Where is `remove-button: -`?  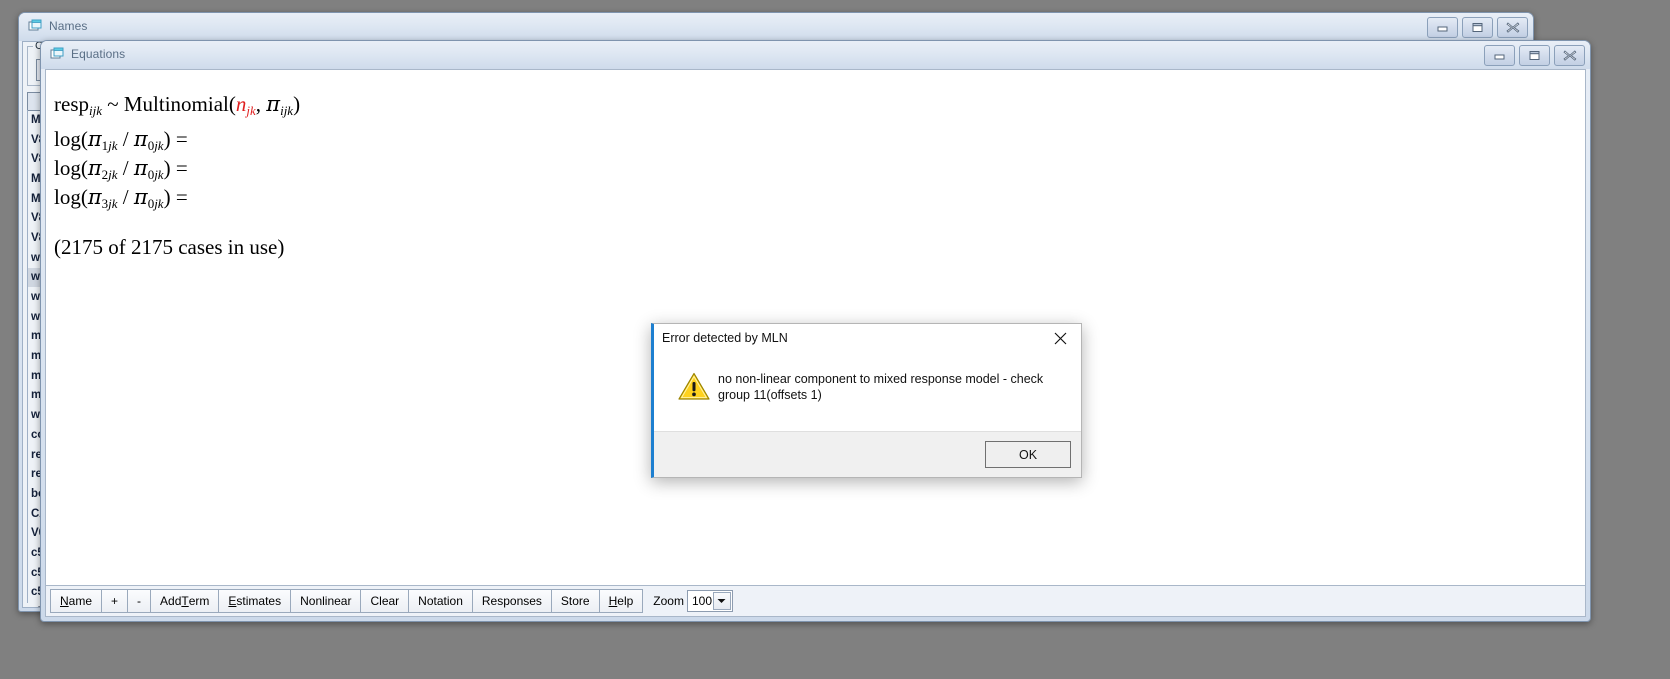 remove-button: - is located at coordinates (140, 601).